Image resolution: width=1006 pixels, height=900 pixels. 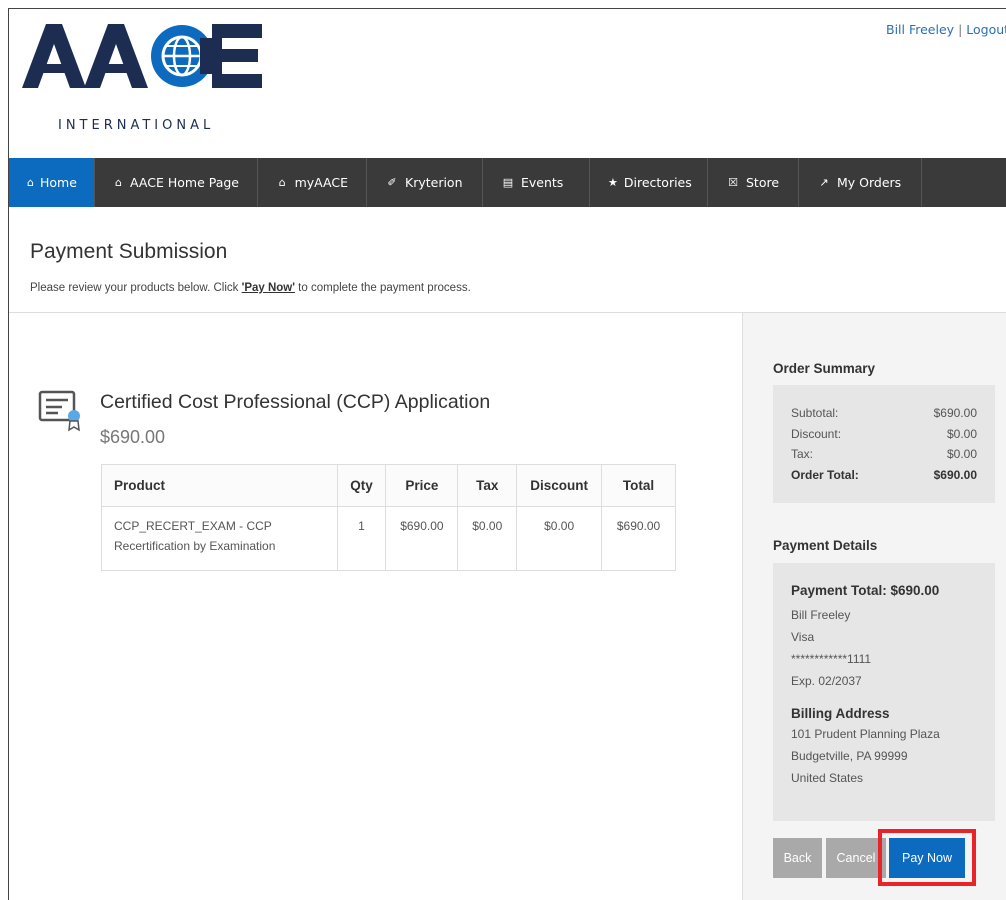 I want to click on cell-discount: $0.00, so click(x=559, y=538).